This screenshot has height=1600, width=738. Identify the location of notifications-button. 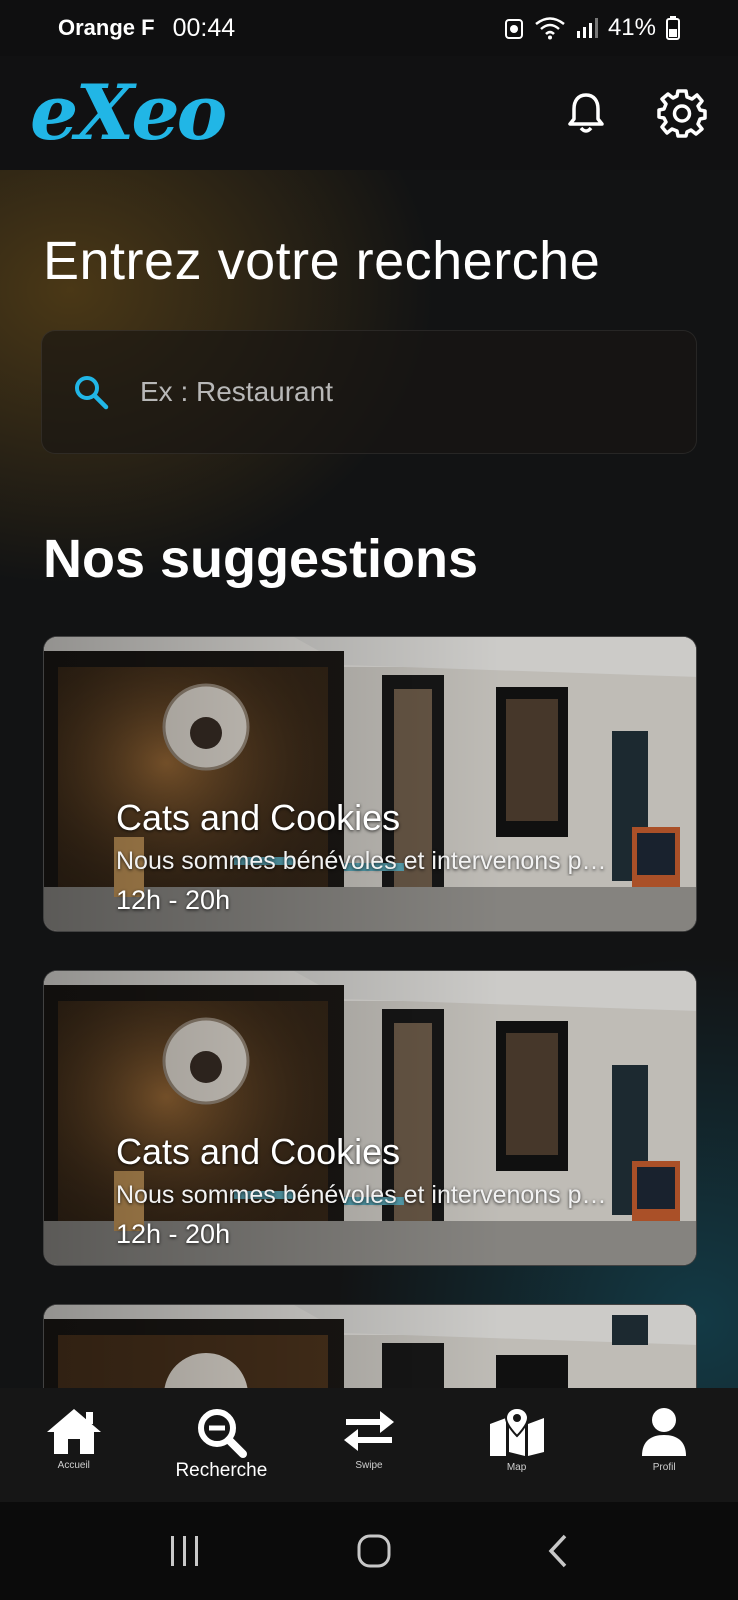
(586, 113).